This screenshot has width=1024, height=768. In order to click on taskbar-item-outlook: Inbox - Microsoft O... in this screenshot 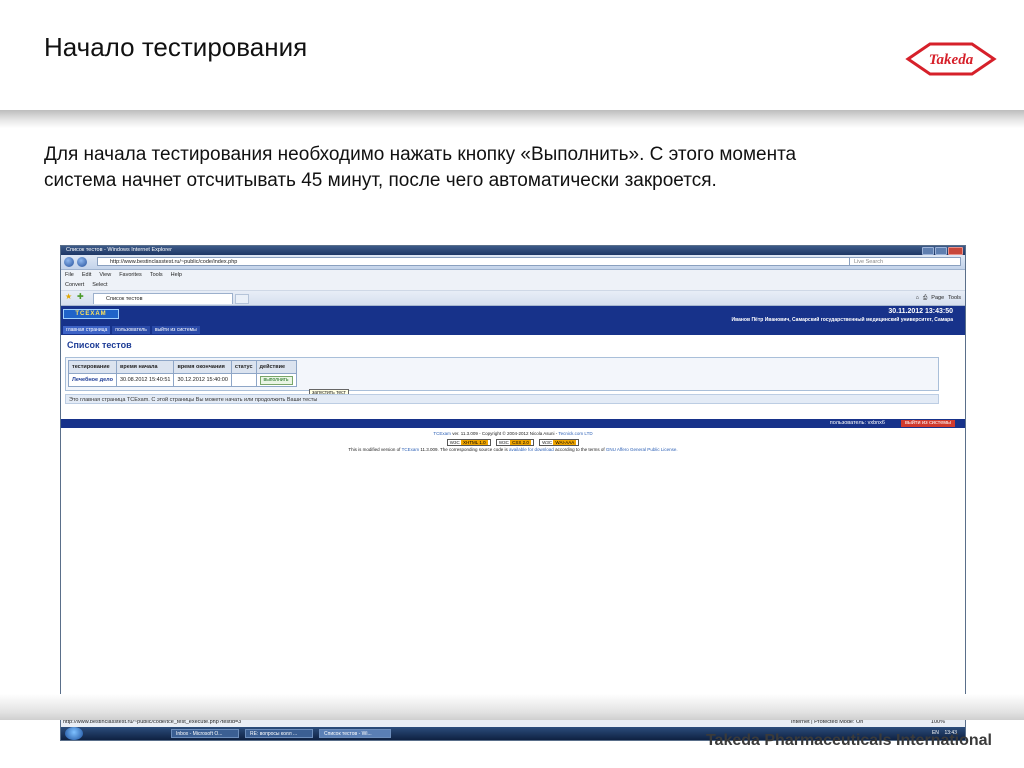, I will do `click(205, 733)`.